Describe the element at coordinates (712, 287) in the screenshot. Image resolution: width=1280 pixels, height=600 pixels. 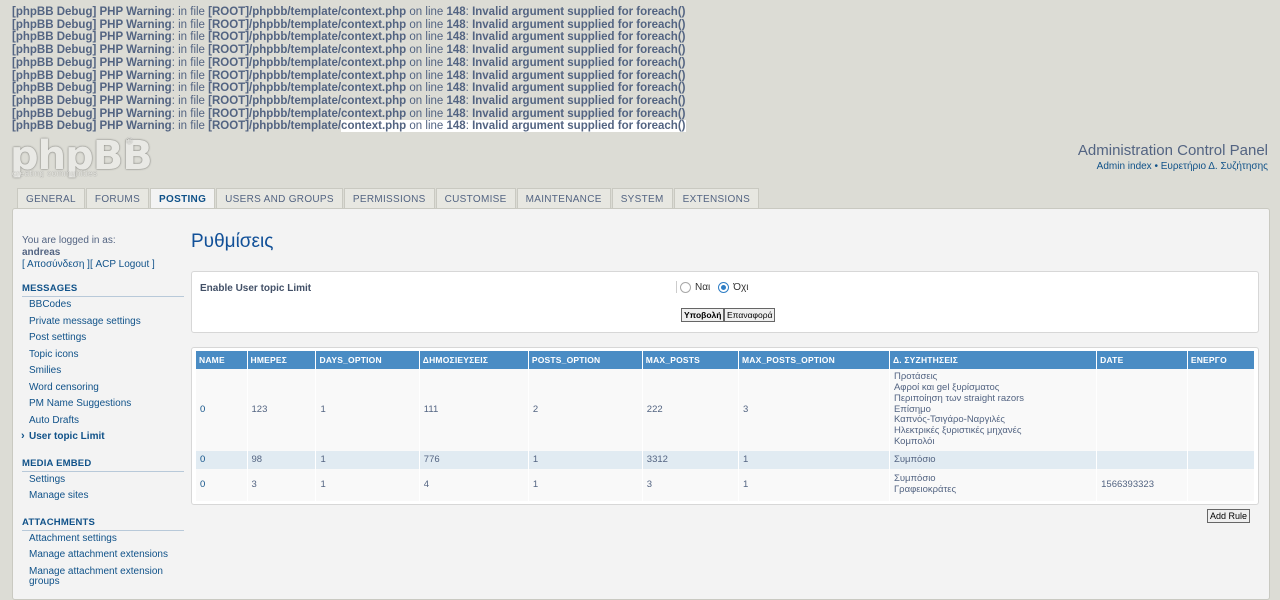
I see `enable-radio-group: Ναι Όχι` at that location.